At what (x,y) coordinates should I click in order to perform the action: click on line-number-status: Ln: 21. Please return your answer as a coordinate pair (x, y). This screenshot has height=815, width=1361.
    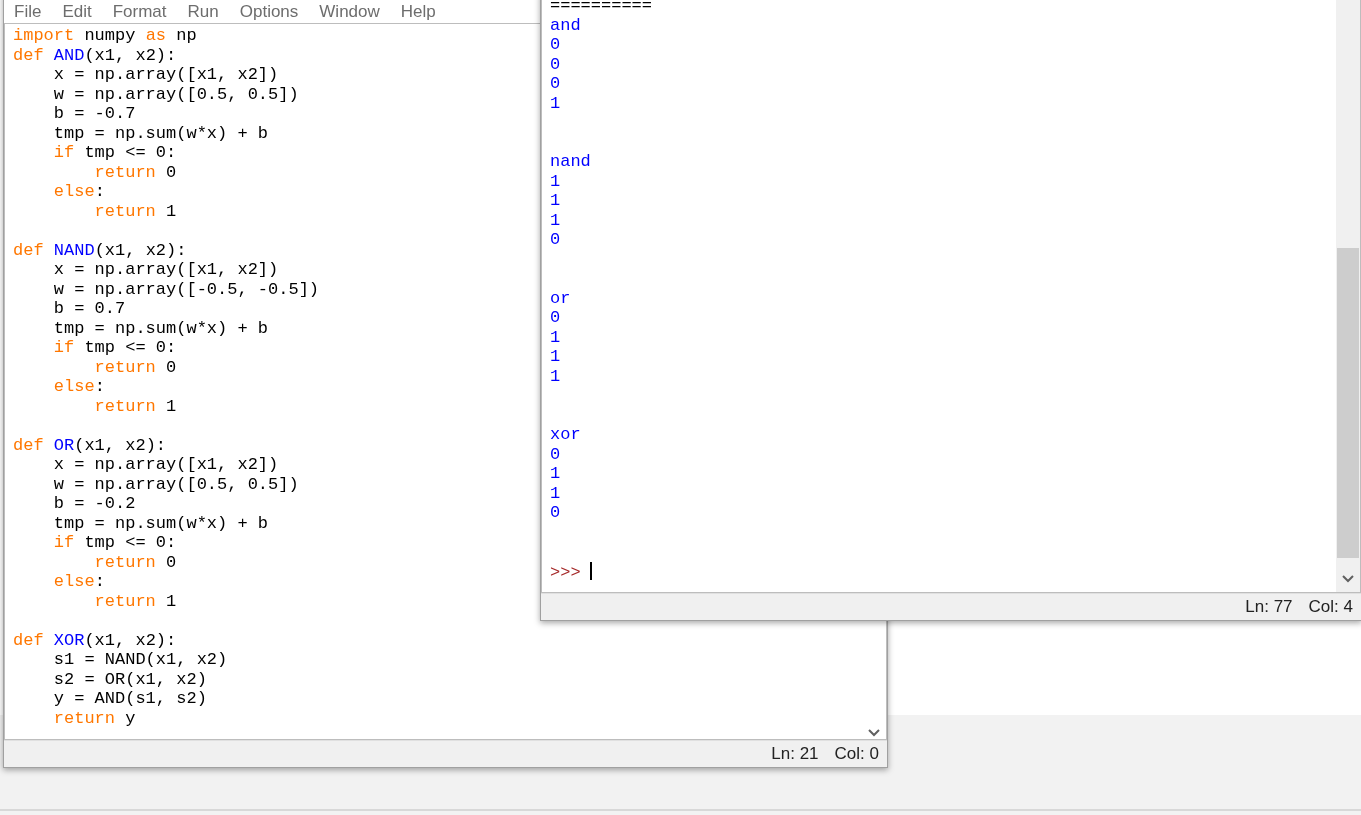
    Looking at the image, I should click on (795, 754).